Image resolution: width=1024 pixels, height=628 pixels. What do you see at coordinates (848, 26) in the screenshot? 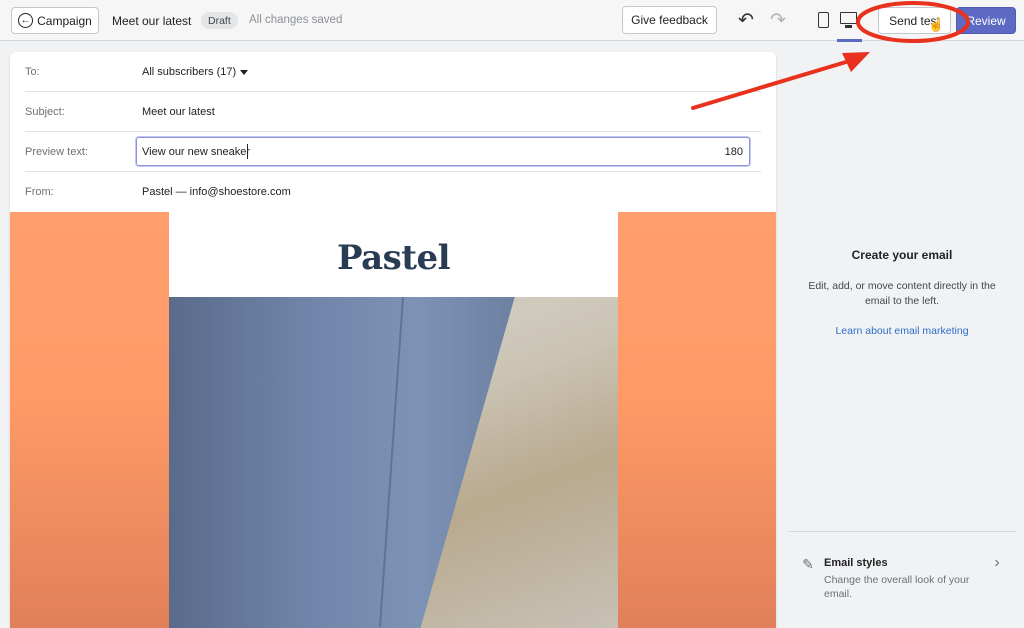
I see `desktop-preview-stand` at bounding box center [848, 26].